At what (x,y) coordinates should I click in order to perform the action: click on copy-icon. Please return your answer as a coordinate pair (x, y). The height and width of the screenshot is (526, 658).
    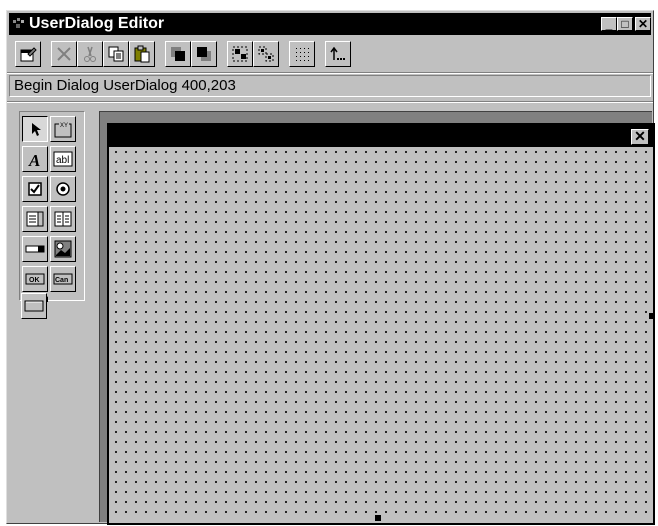
    Looking at the image, I should click on (116, 54).